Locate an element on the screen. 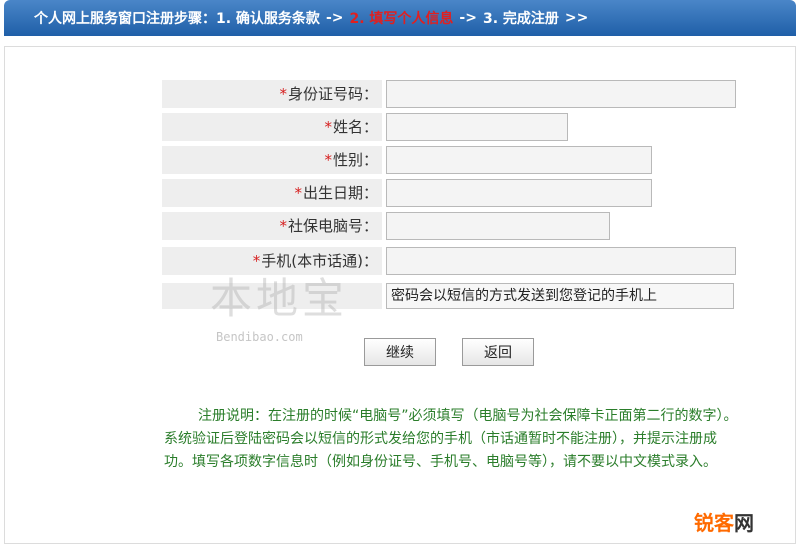 The image size is (800, 550). social-security-label: *社保电脑号： is located at coordinates (272, 226).